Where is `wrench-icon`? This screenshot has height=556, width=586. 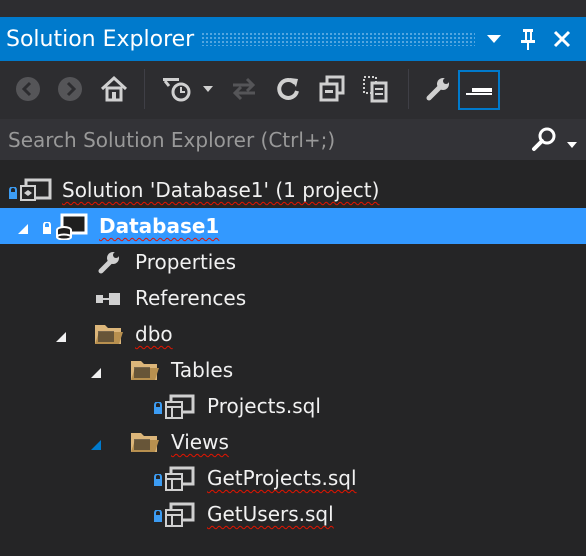
wrench-icon is located at coordinates (109, 264).